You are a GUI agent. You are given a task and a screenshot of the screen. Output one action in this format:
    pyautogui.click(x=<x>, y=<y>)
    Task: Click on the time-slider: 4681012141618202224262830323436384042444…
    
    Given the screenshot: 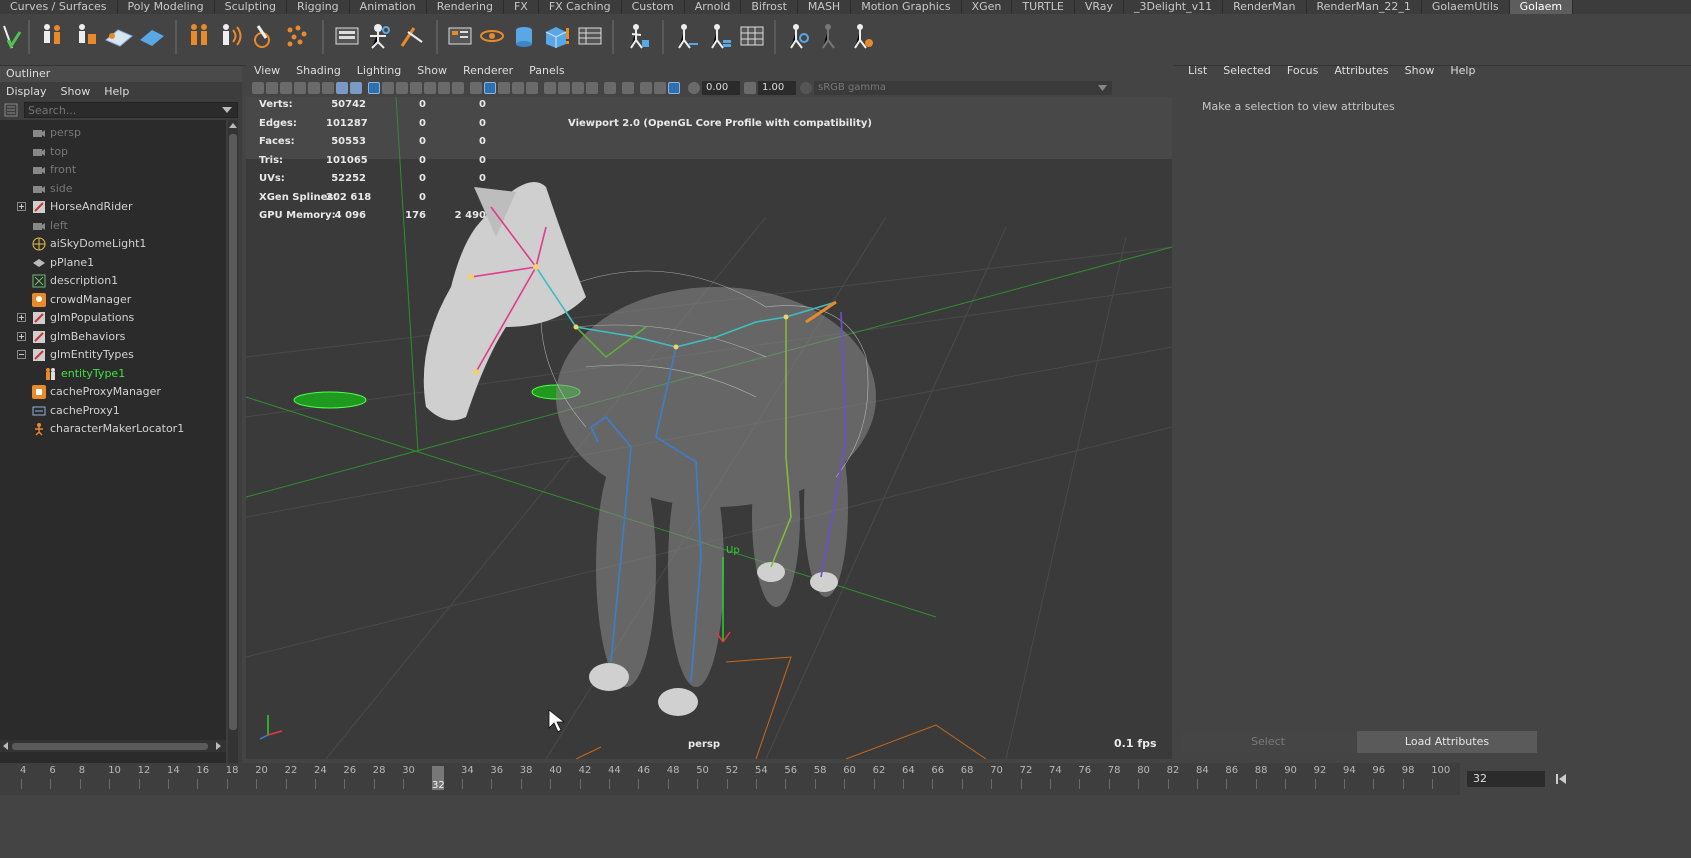 What is the action you would take?
    pyautogui.click(x=730, y=779)
    